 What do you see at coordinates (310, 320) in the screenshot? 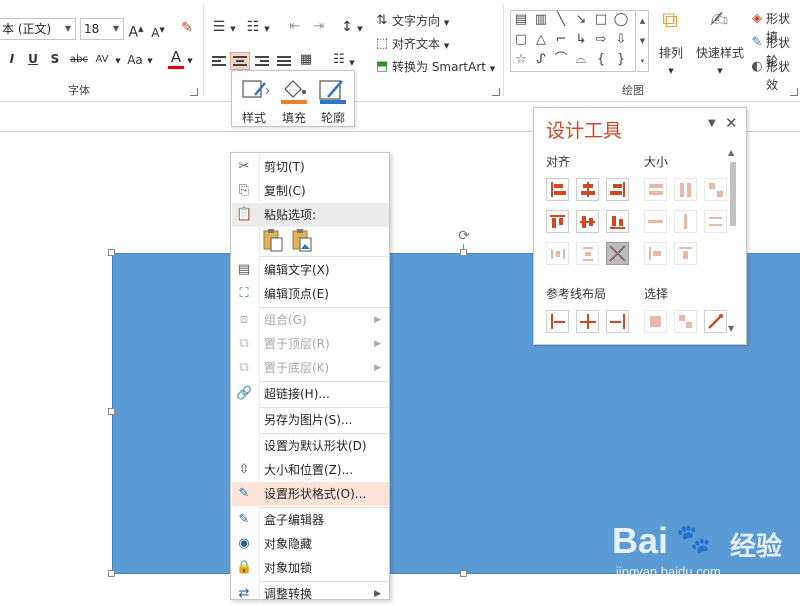
I see `menu-item-group: ⧈ 组合(G) ▶` at bounding box center [310, 320].